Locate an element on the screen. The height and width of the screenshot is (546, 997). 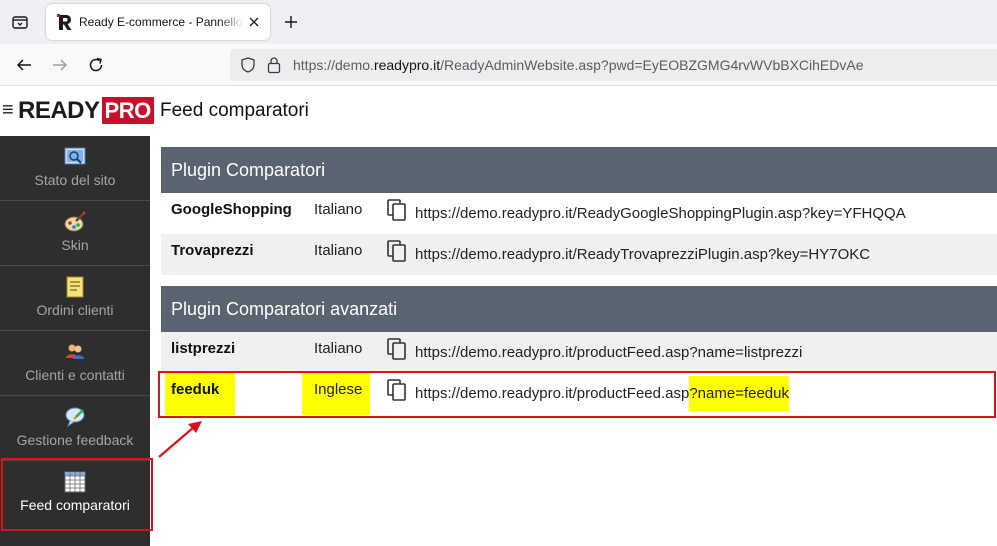
tab-list-icon is located at coordinates (20, 22).